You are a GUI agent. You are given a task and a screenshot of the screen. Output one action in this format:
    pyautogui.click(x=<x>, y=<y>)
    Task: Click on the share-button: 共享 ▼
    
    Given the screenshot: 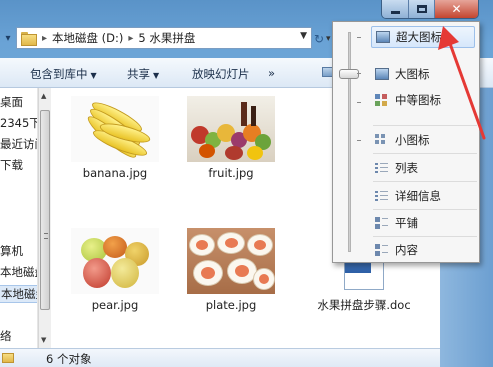 What is the action you would take?
    pyautogui.click(x=143, y=74)
    